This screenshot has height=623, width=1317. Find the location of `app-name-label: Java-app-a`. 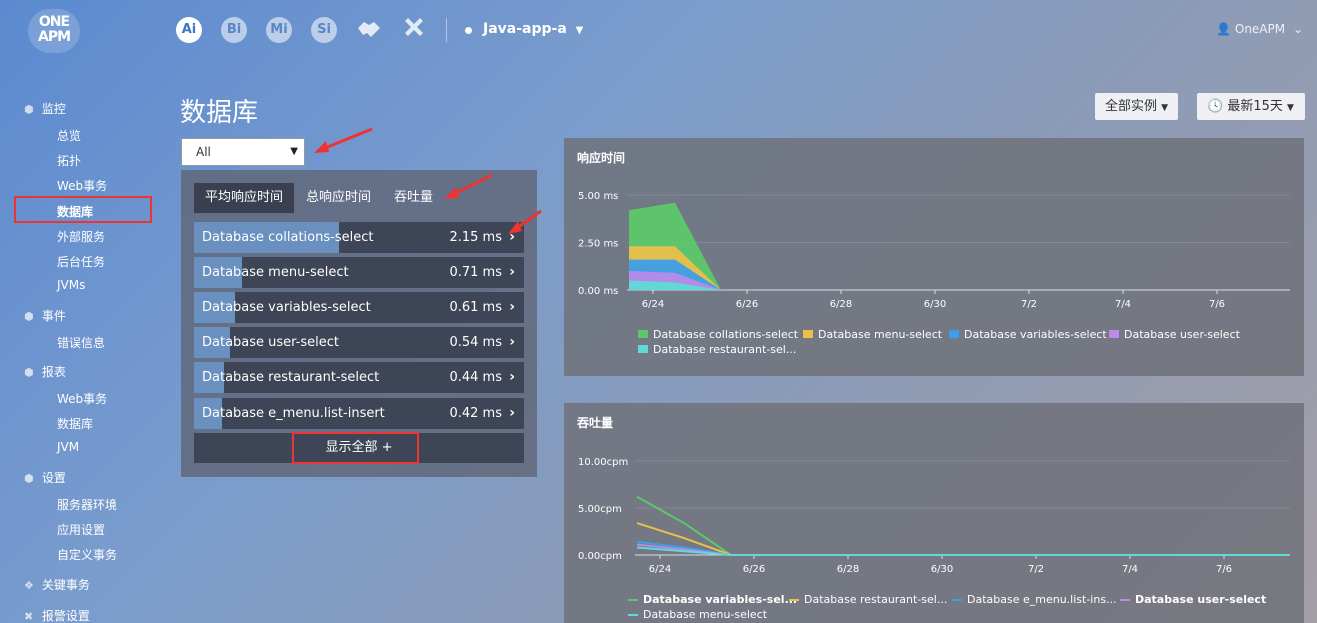

app-name-label: Java-app-a is located at coordinates (525, 29).